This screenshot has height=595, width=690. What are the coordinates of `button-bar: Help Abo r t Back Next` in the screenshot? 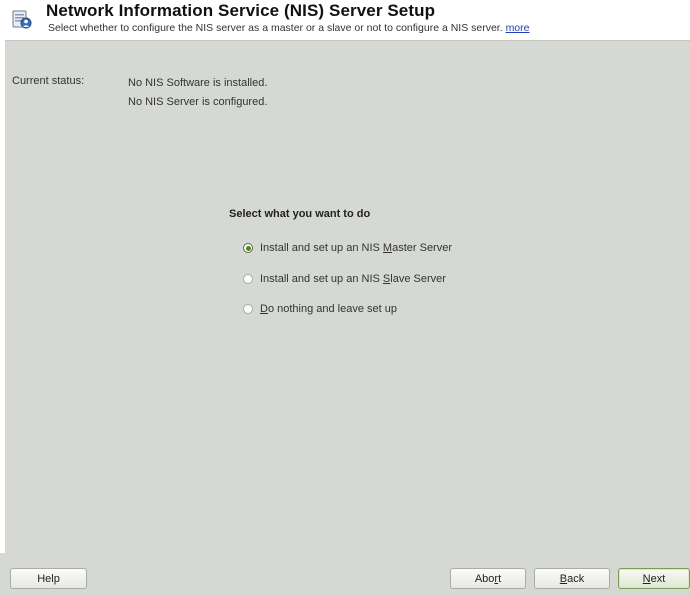 It's located at (345, 574).